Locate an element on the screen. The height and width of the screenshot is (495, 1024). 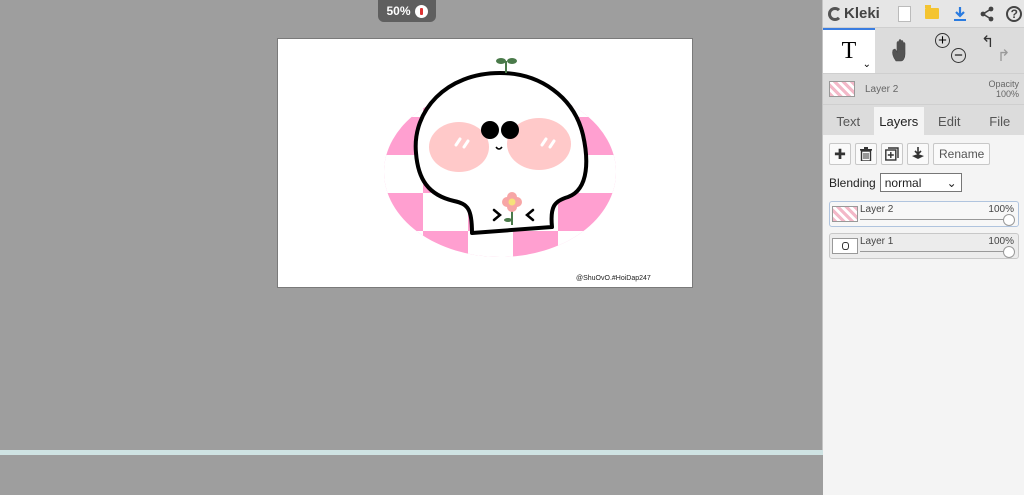
tool-row: T ⌄ + − ↰ ↱ is located at coordinates (923, 51).